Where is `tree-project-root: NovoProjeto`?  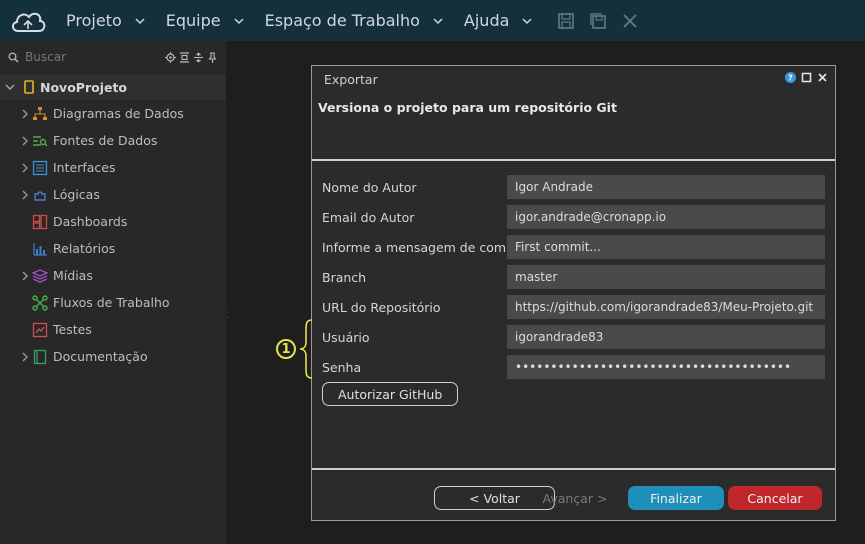
tree-project-root: NovoProjeto is located at coordinates (113, 87).